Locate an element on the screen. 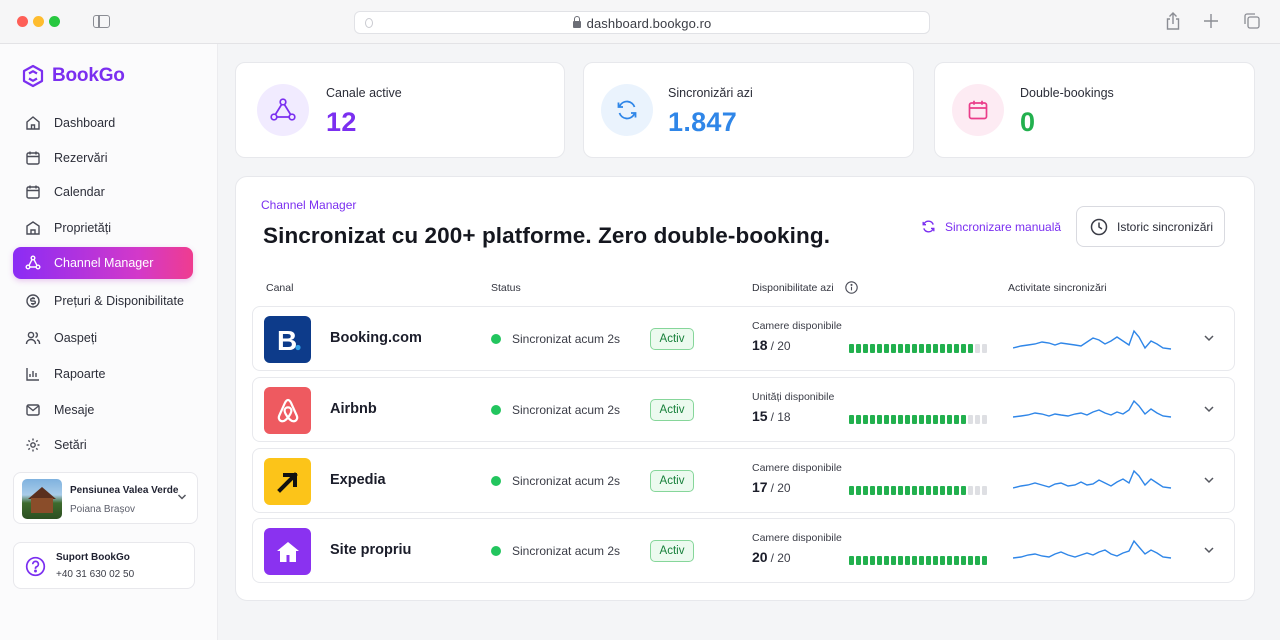  sidebar-item-rezervari: Rezervări is located at coordinates (103, 158).